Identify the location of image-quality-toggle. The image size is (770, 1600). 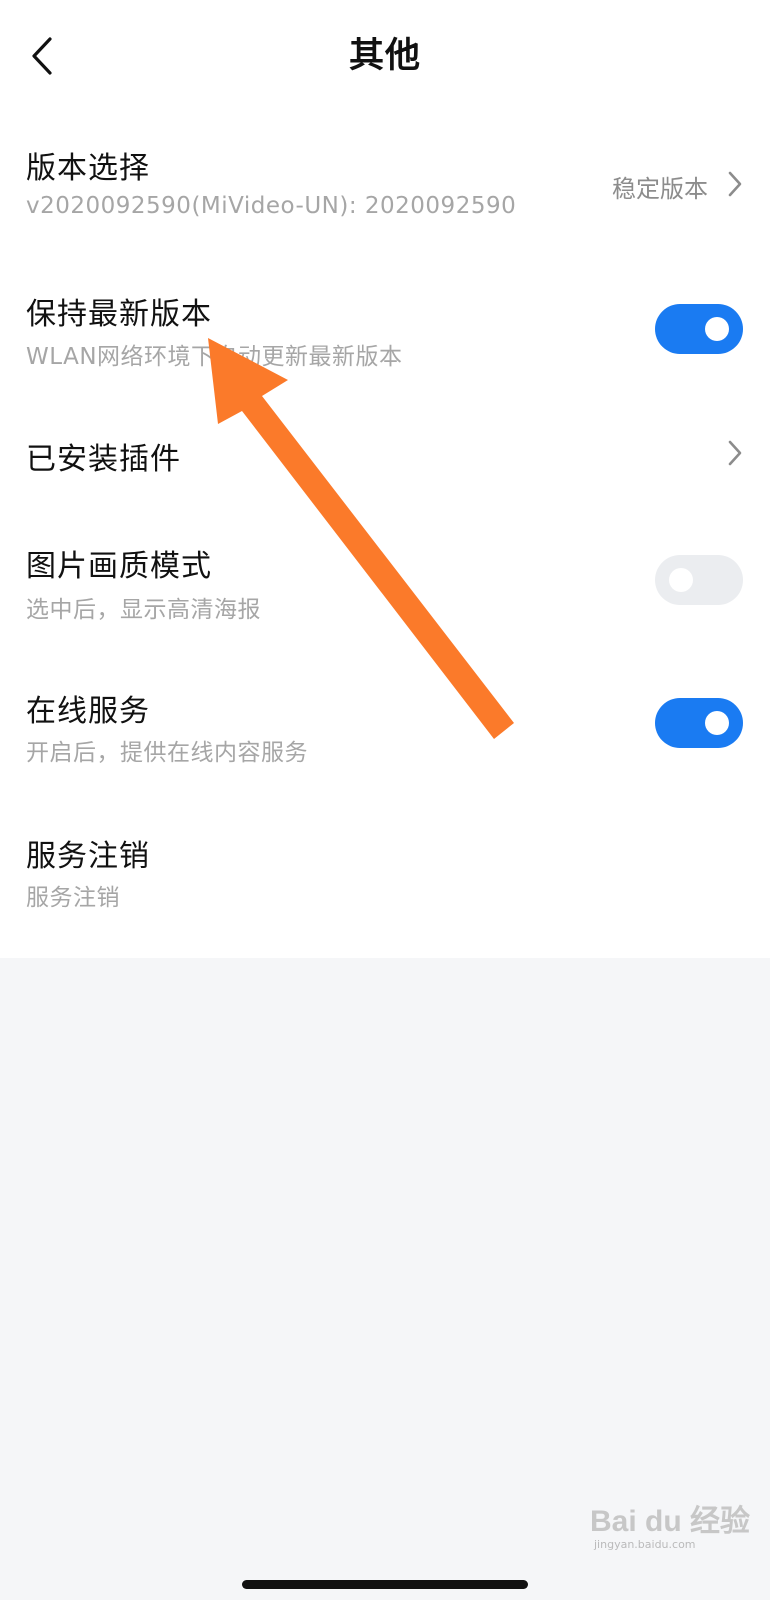
(699, 580).